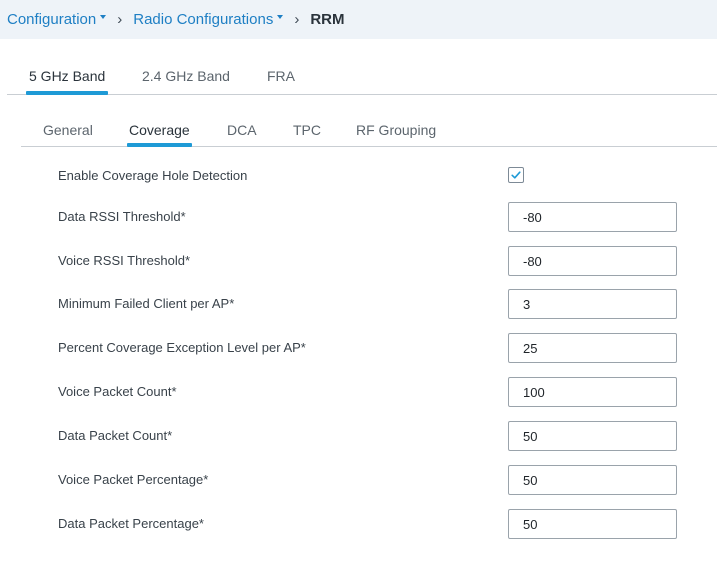  Describe the element at coordinates (358, 261) in the screenshot. I see `voice-rssi-threshold-row: Voice RSSI Threshold*` at that location.